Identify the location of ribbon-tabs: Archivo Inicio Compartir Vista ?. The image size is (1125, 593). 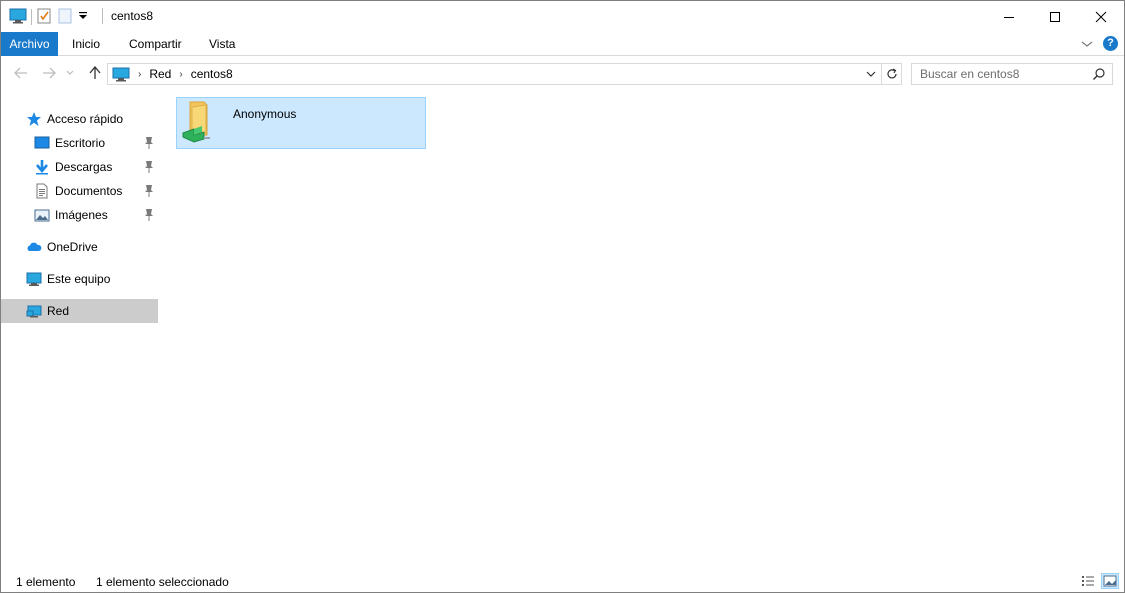
(562, 44).